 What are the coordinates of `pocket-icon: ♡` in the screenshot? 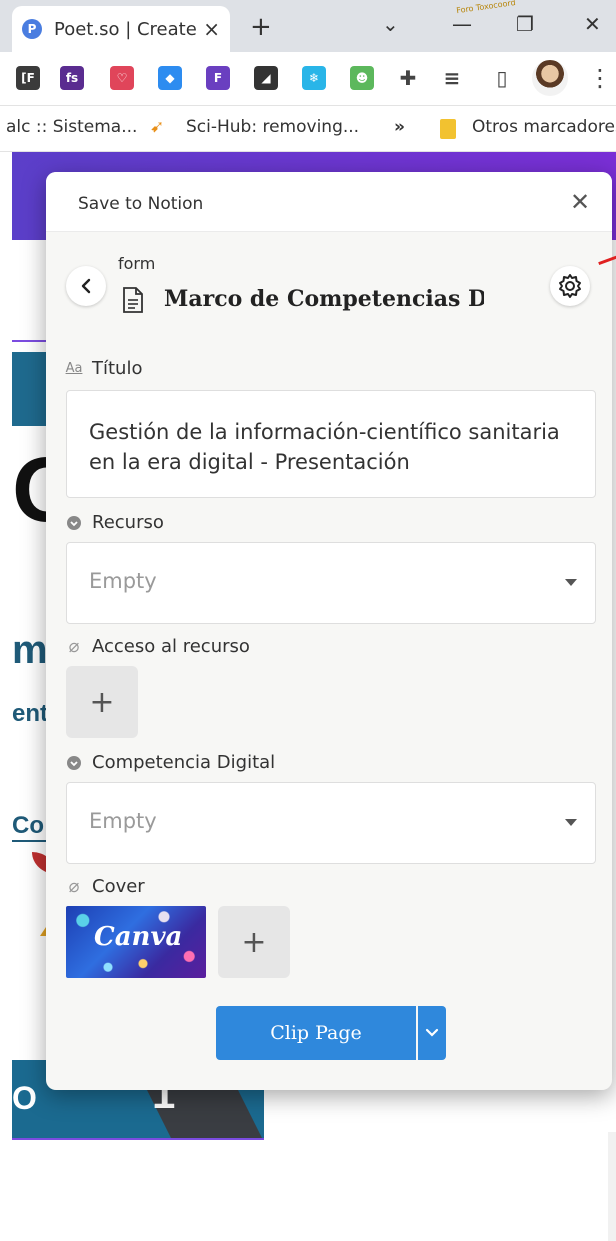 It's located at (122, 78).